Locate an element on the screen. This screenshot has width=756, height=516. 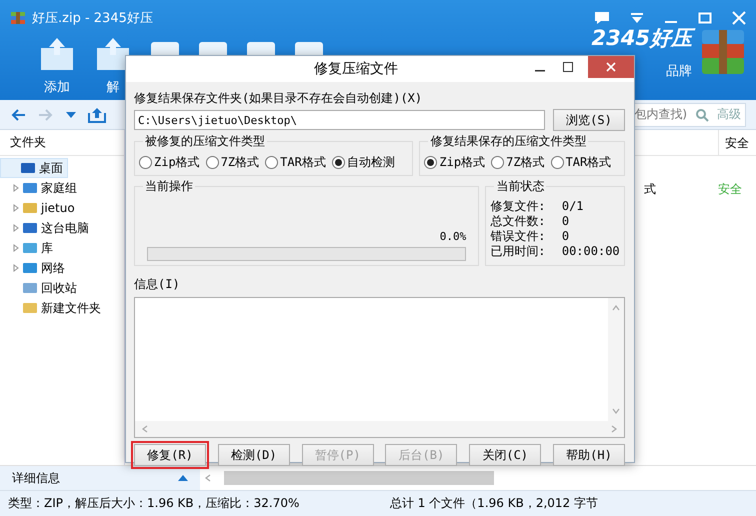
dialog-button: 修复(R) is located at coordinates (170, 455).